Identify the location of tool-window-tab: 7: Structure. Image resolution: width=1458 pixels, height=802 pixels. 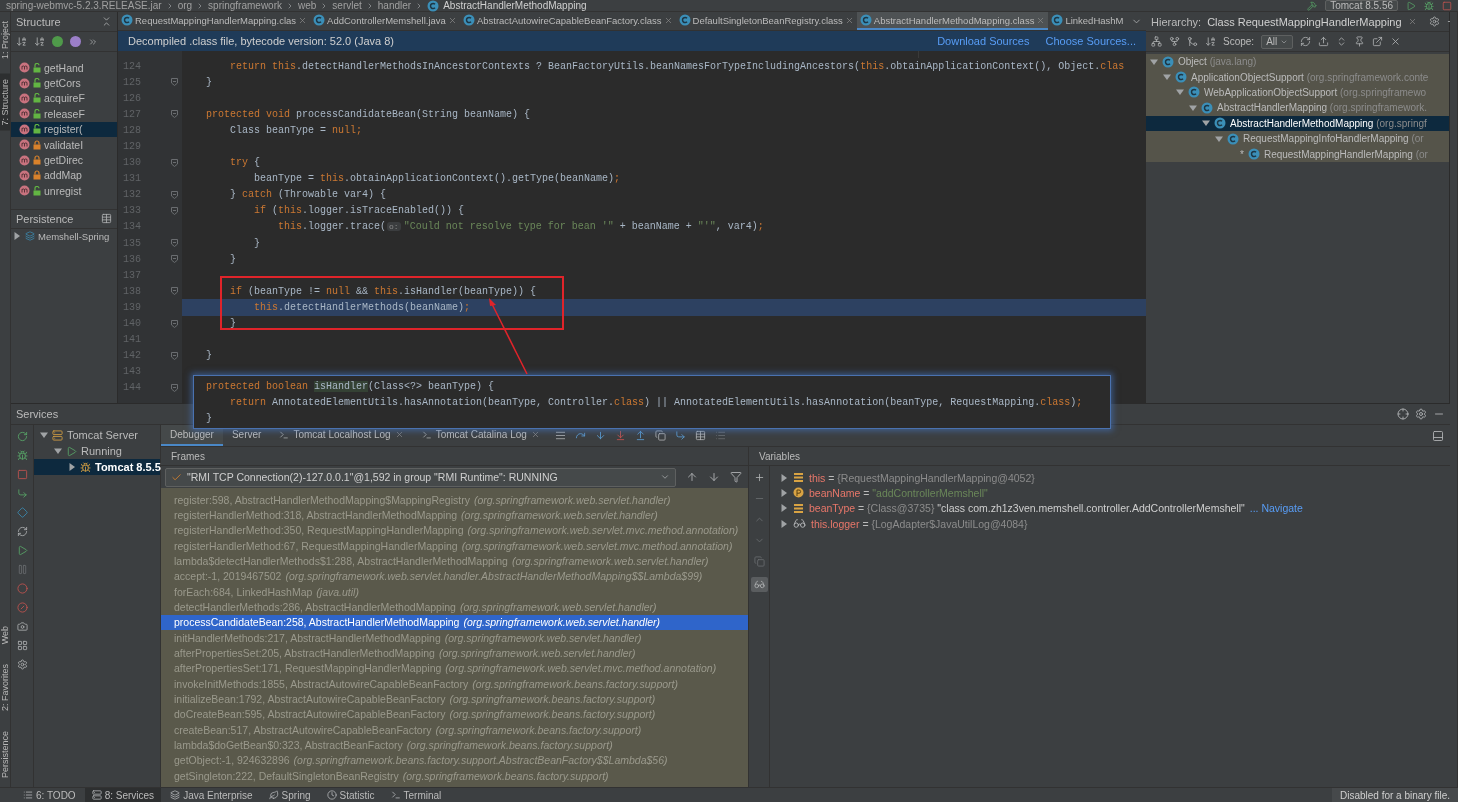
(5, 102).